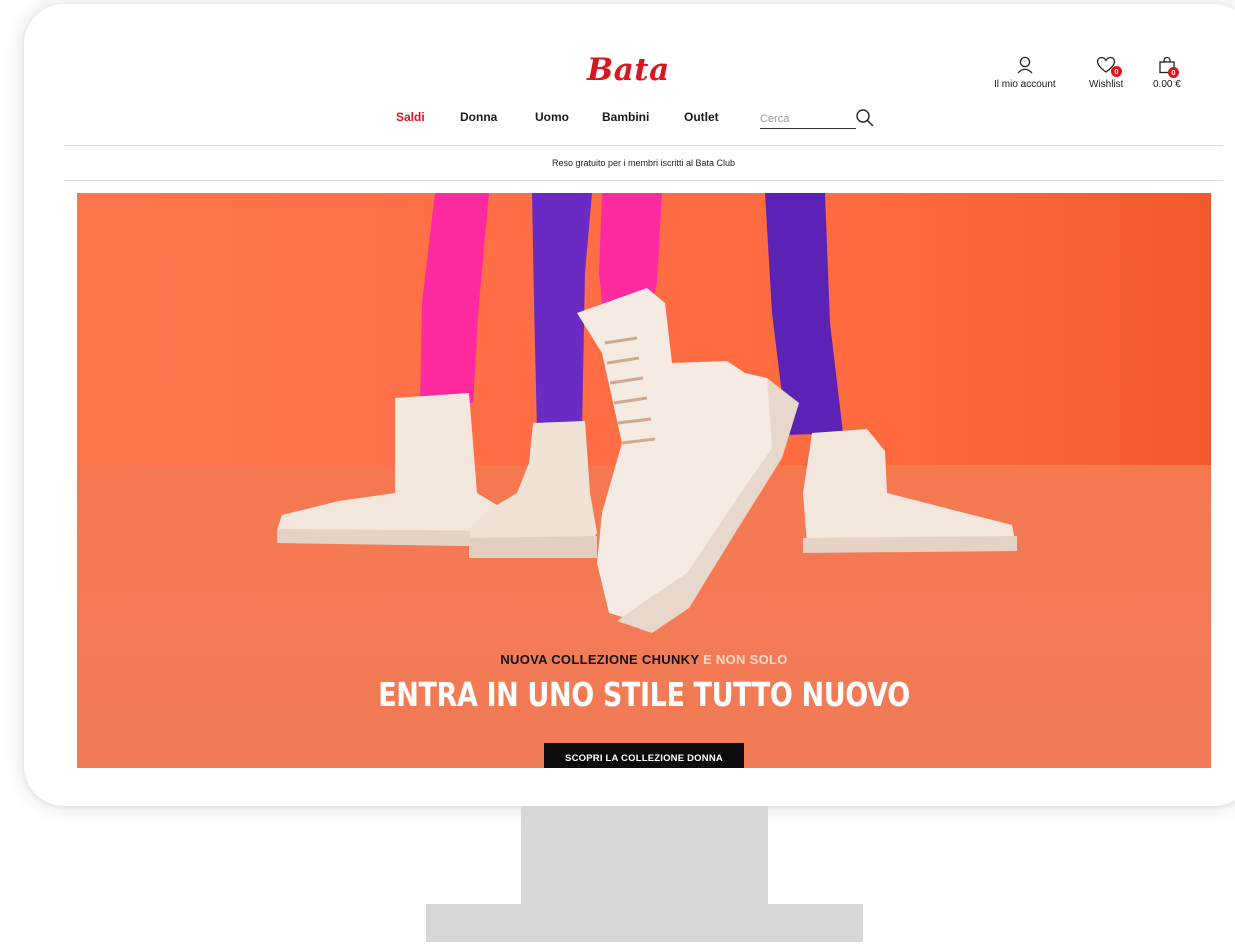 The image size is (1235, 945). What do you see at coordinates (701, 117) in the screenshot?
I see `nav-item-outlet: Outlet` at bounding box center [701, 117].